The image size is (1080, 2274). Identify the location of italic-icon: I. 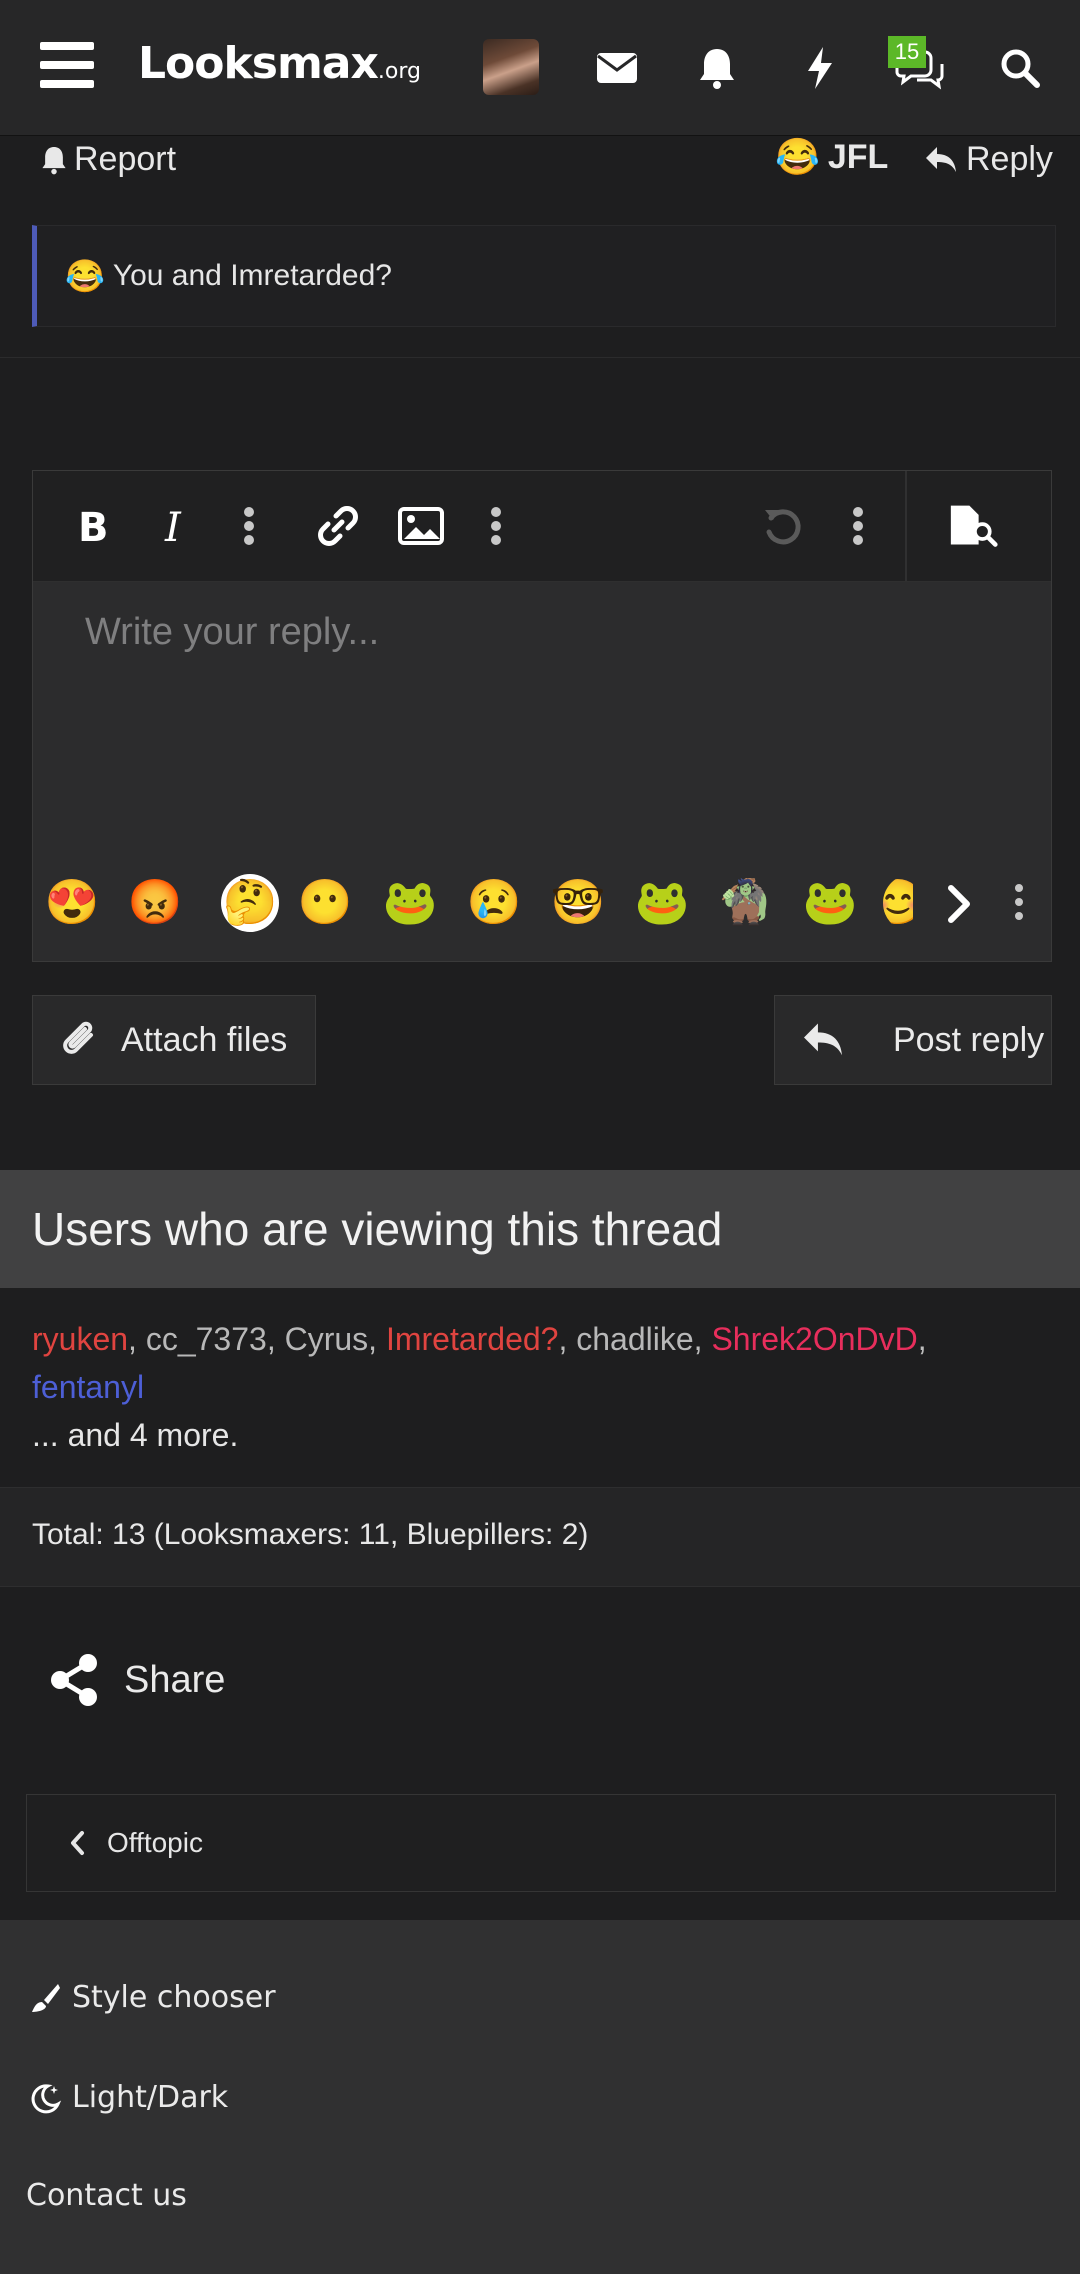
(176, 526).